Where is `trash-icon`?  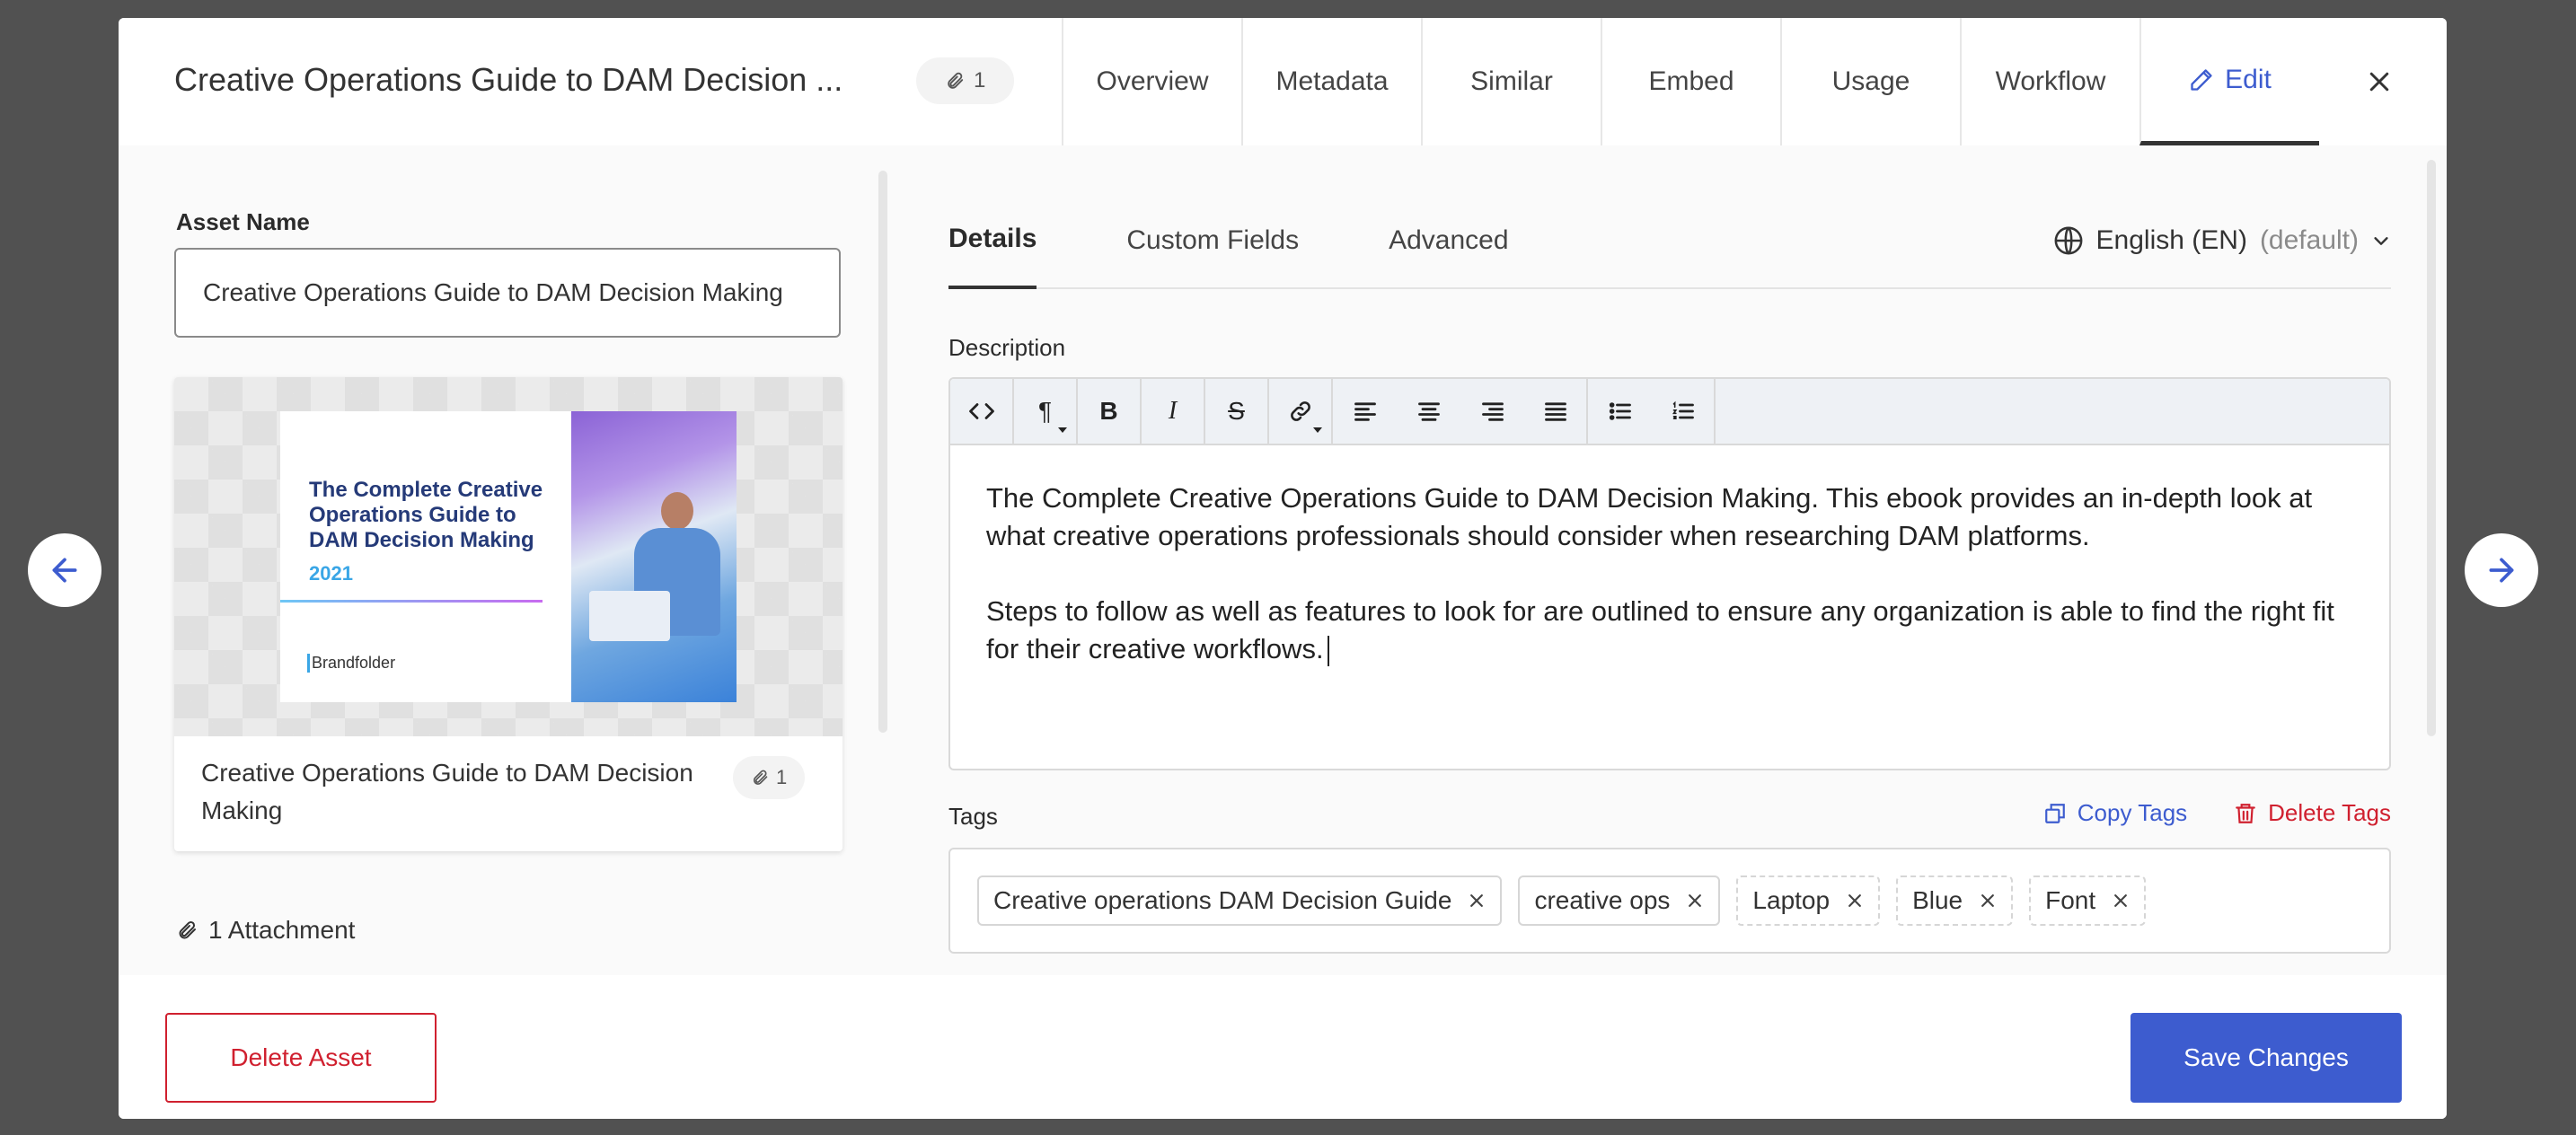
trash-icon is located at coordinates (2245, 813).